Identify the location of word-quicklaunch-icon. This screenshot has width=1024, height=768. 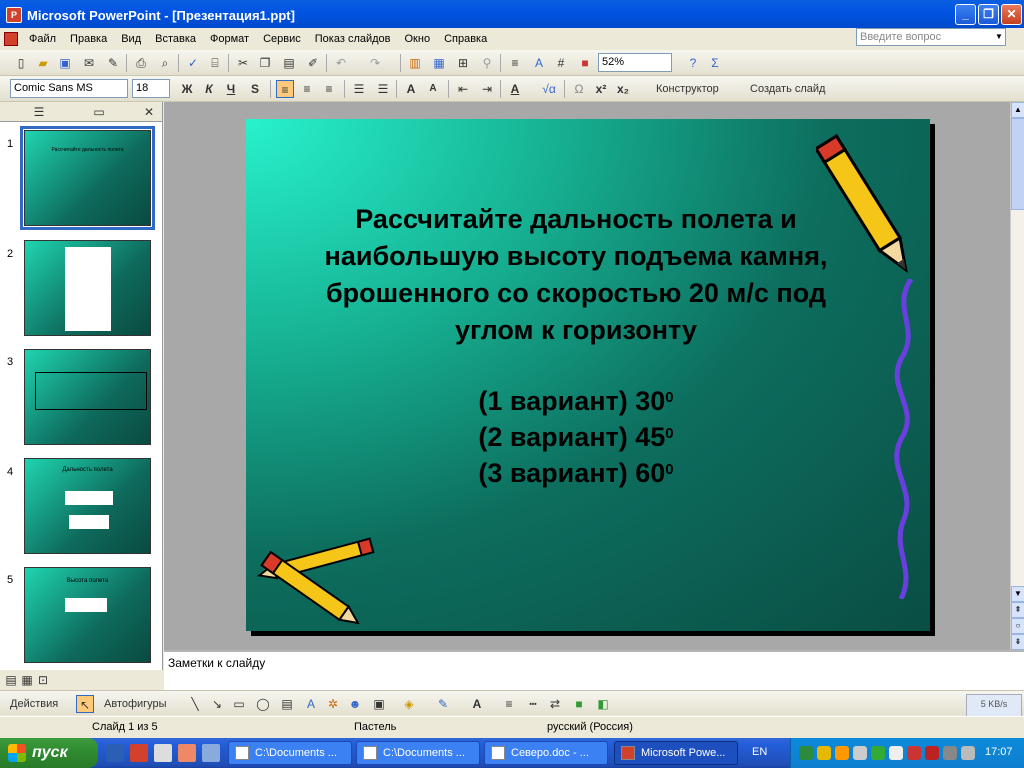
(115, 753).